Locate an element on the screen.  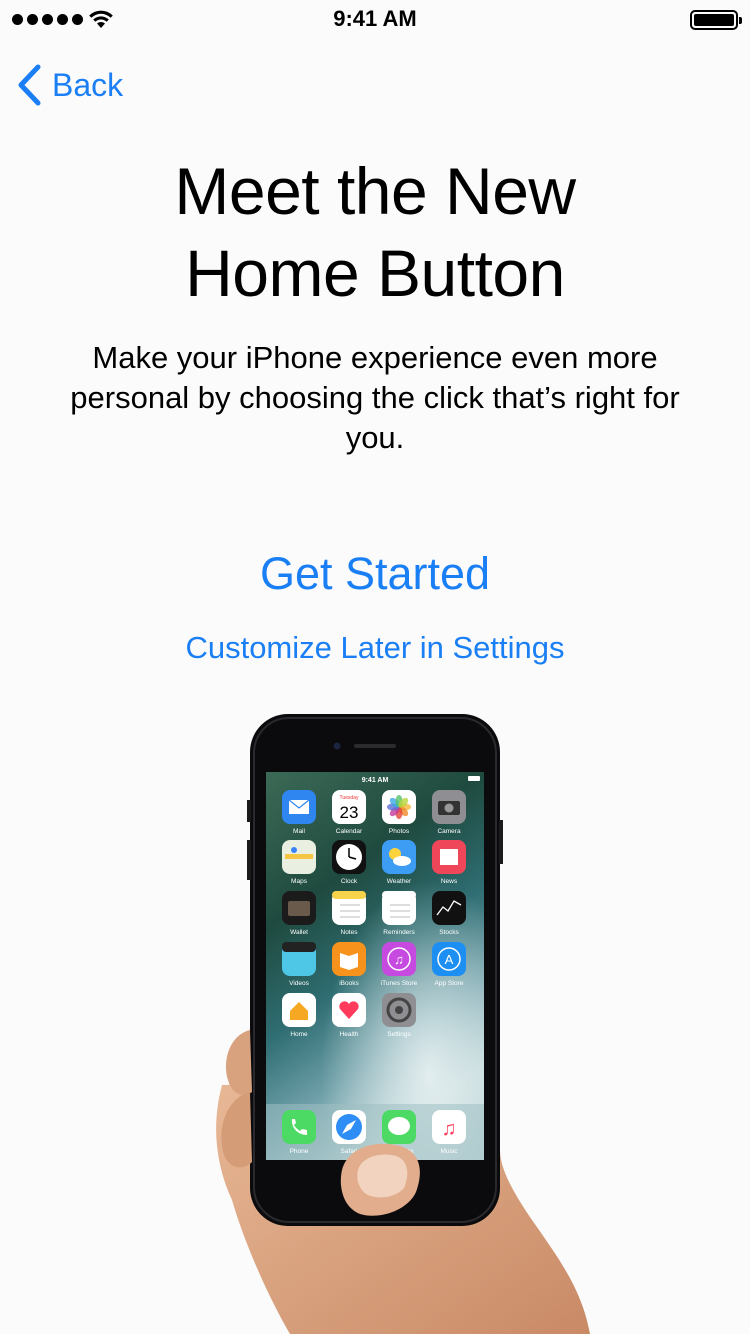
app-label: Settings is located at coordinates (399, 1034).